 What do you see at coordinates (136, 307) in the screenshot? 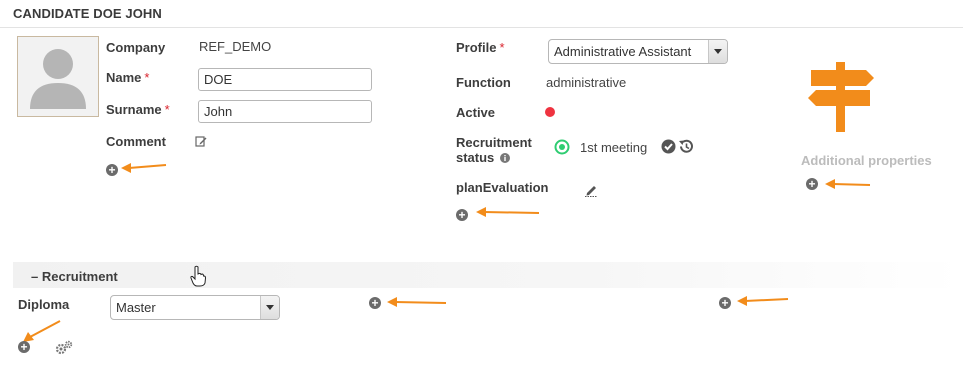
I see `diploma-selected-value: Master` at bounding box center [136, 307].